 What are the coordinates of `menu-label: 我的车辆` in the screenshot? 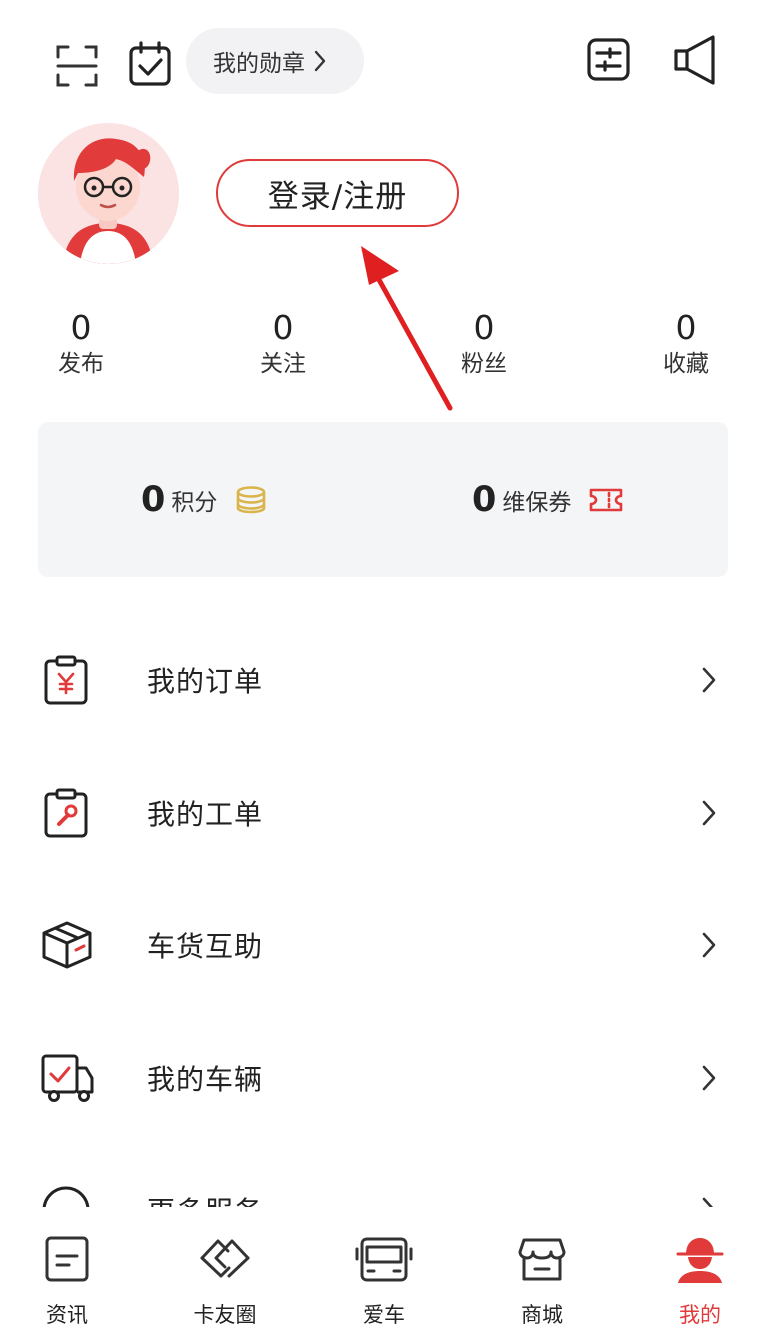 It's located at (205, 1079).